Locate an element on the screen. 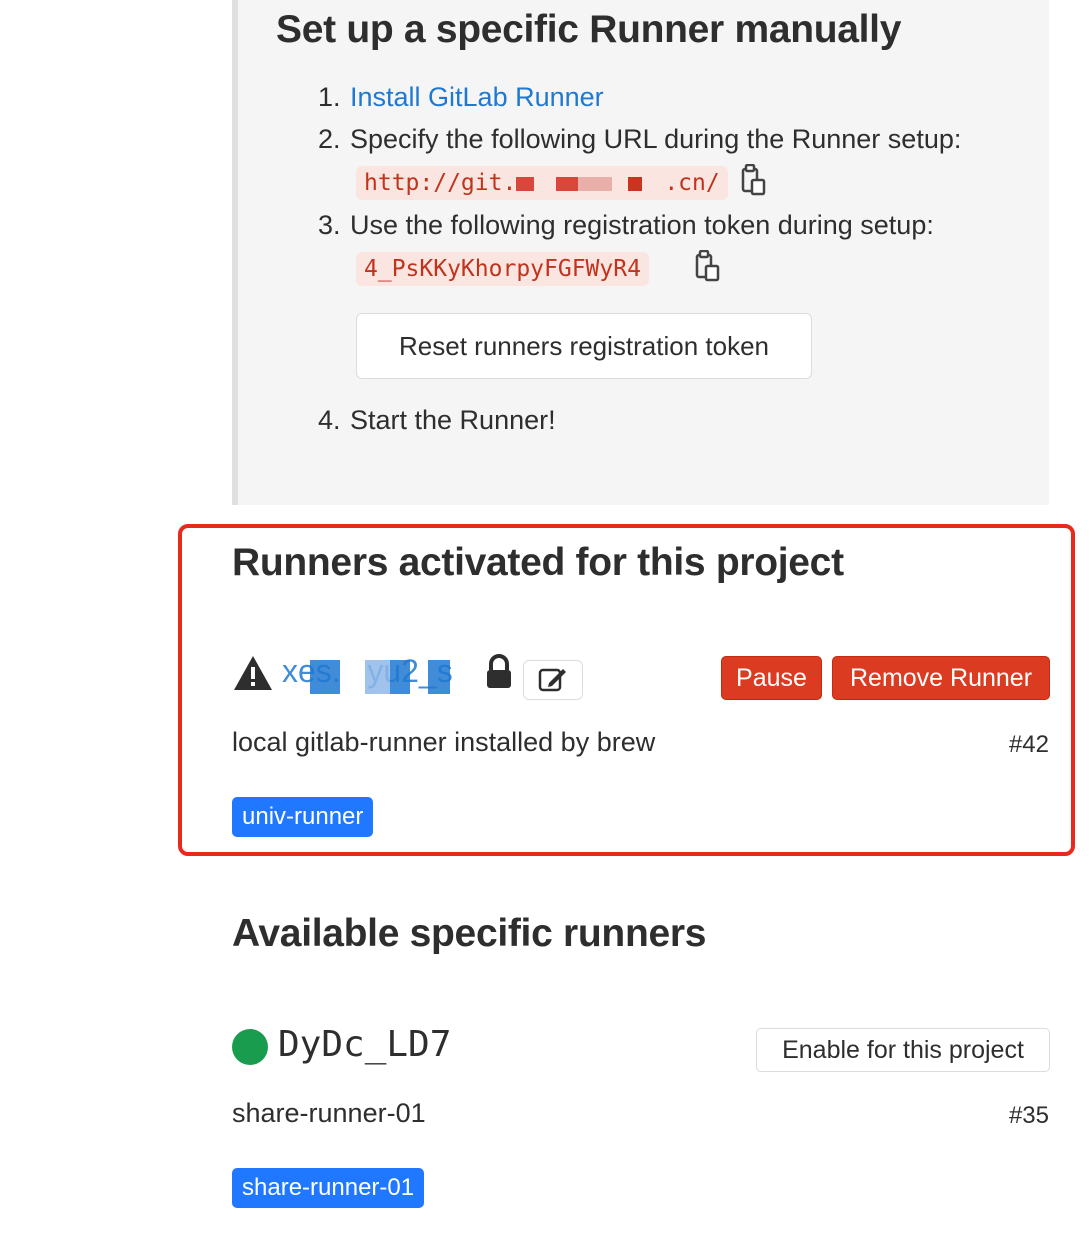 Image resolution: width=1092 pixels, height=1252 pixels. install-gitlab-runner-link: Install GitLab Runner is located at coordinates (477, 97).